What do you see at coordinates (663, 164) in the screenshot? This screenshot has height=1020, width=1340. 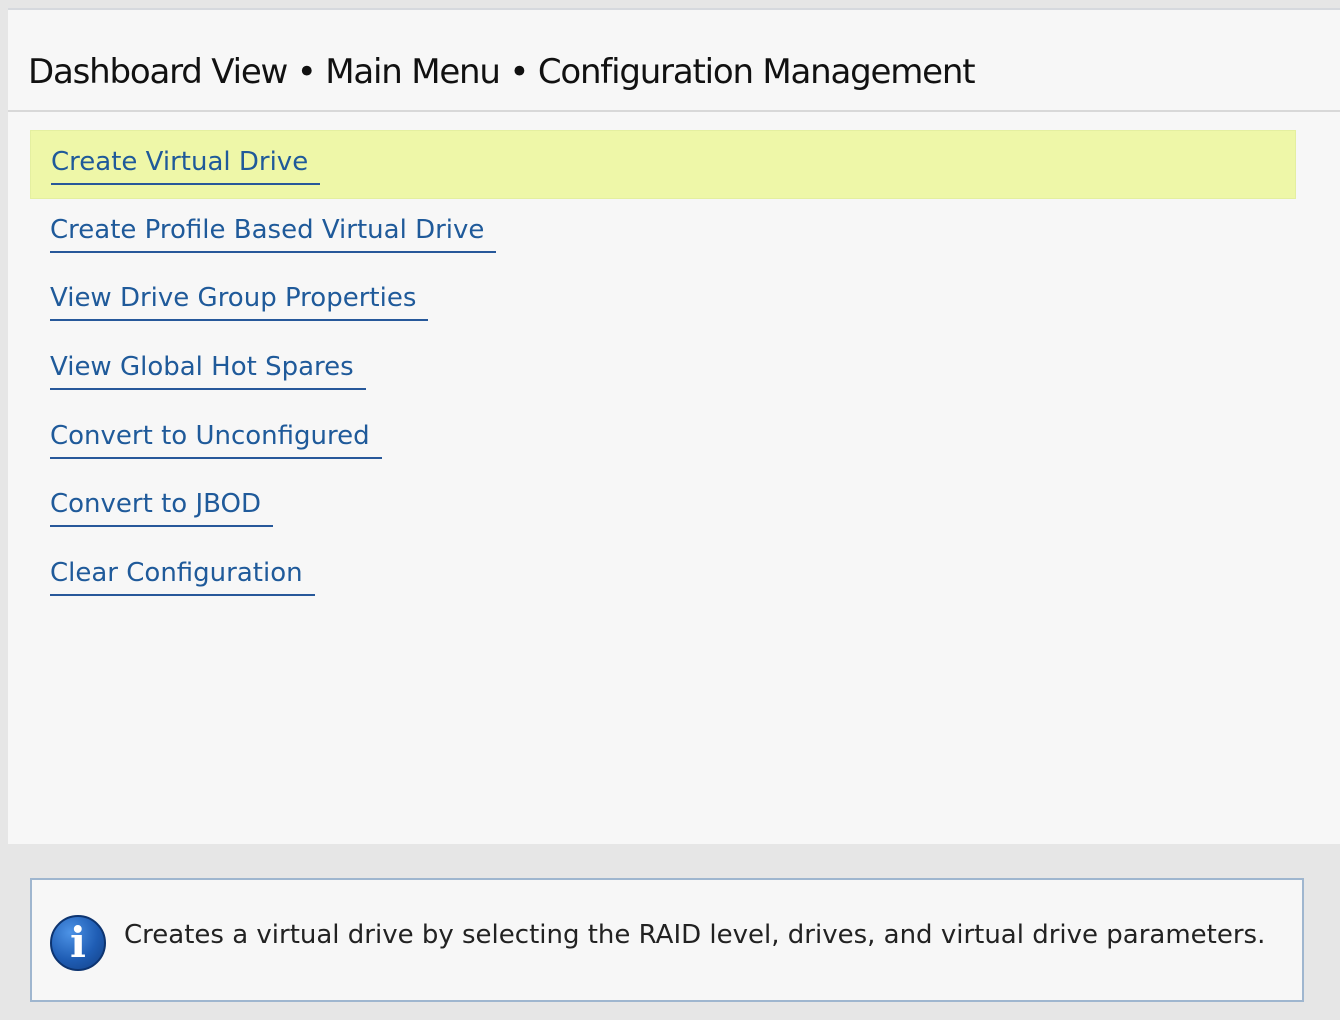 I see `menu-item-create-virtual-drive: Create Virtual Drive` at bounding box center [663, 164].